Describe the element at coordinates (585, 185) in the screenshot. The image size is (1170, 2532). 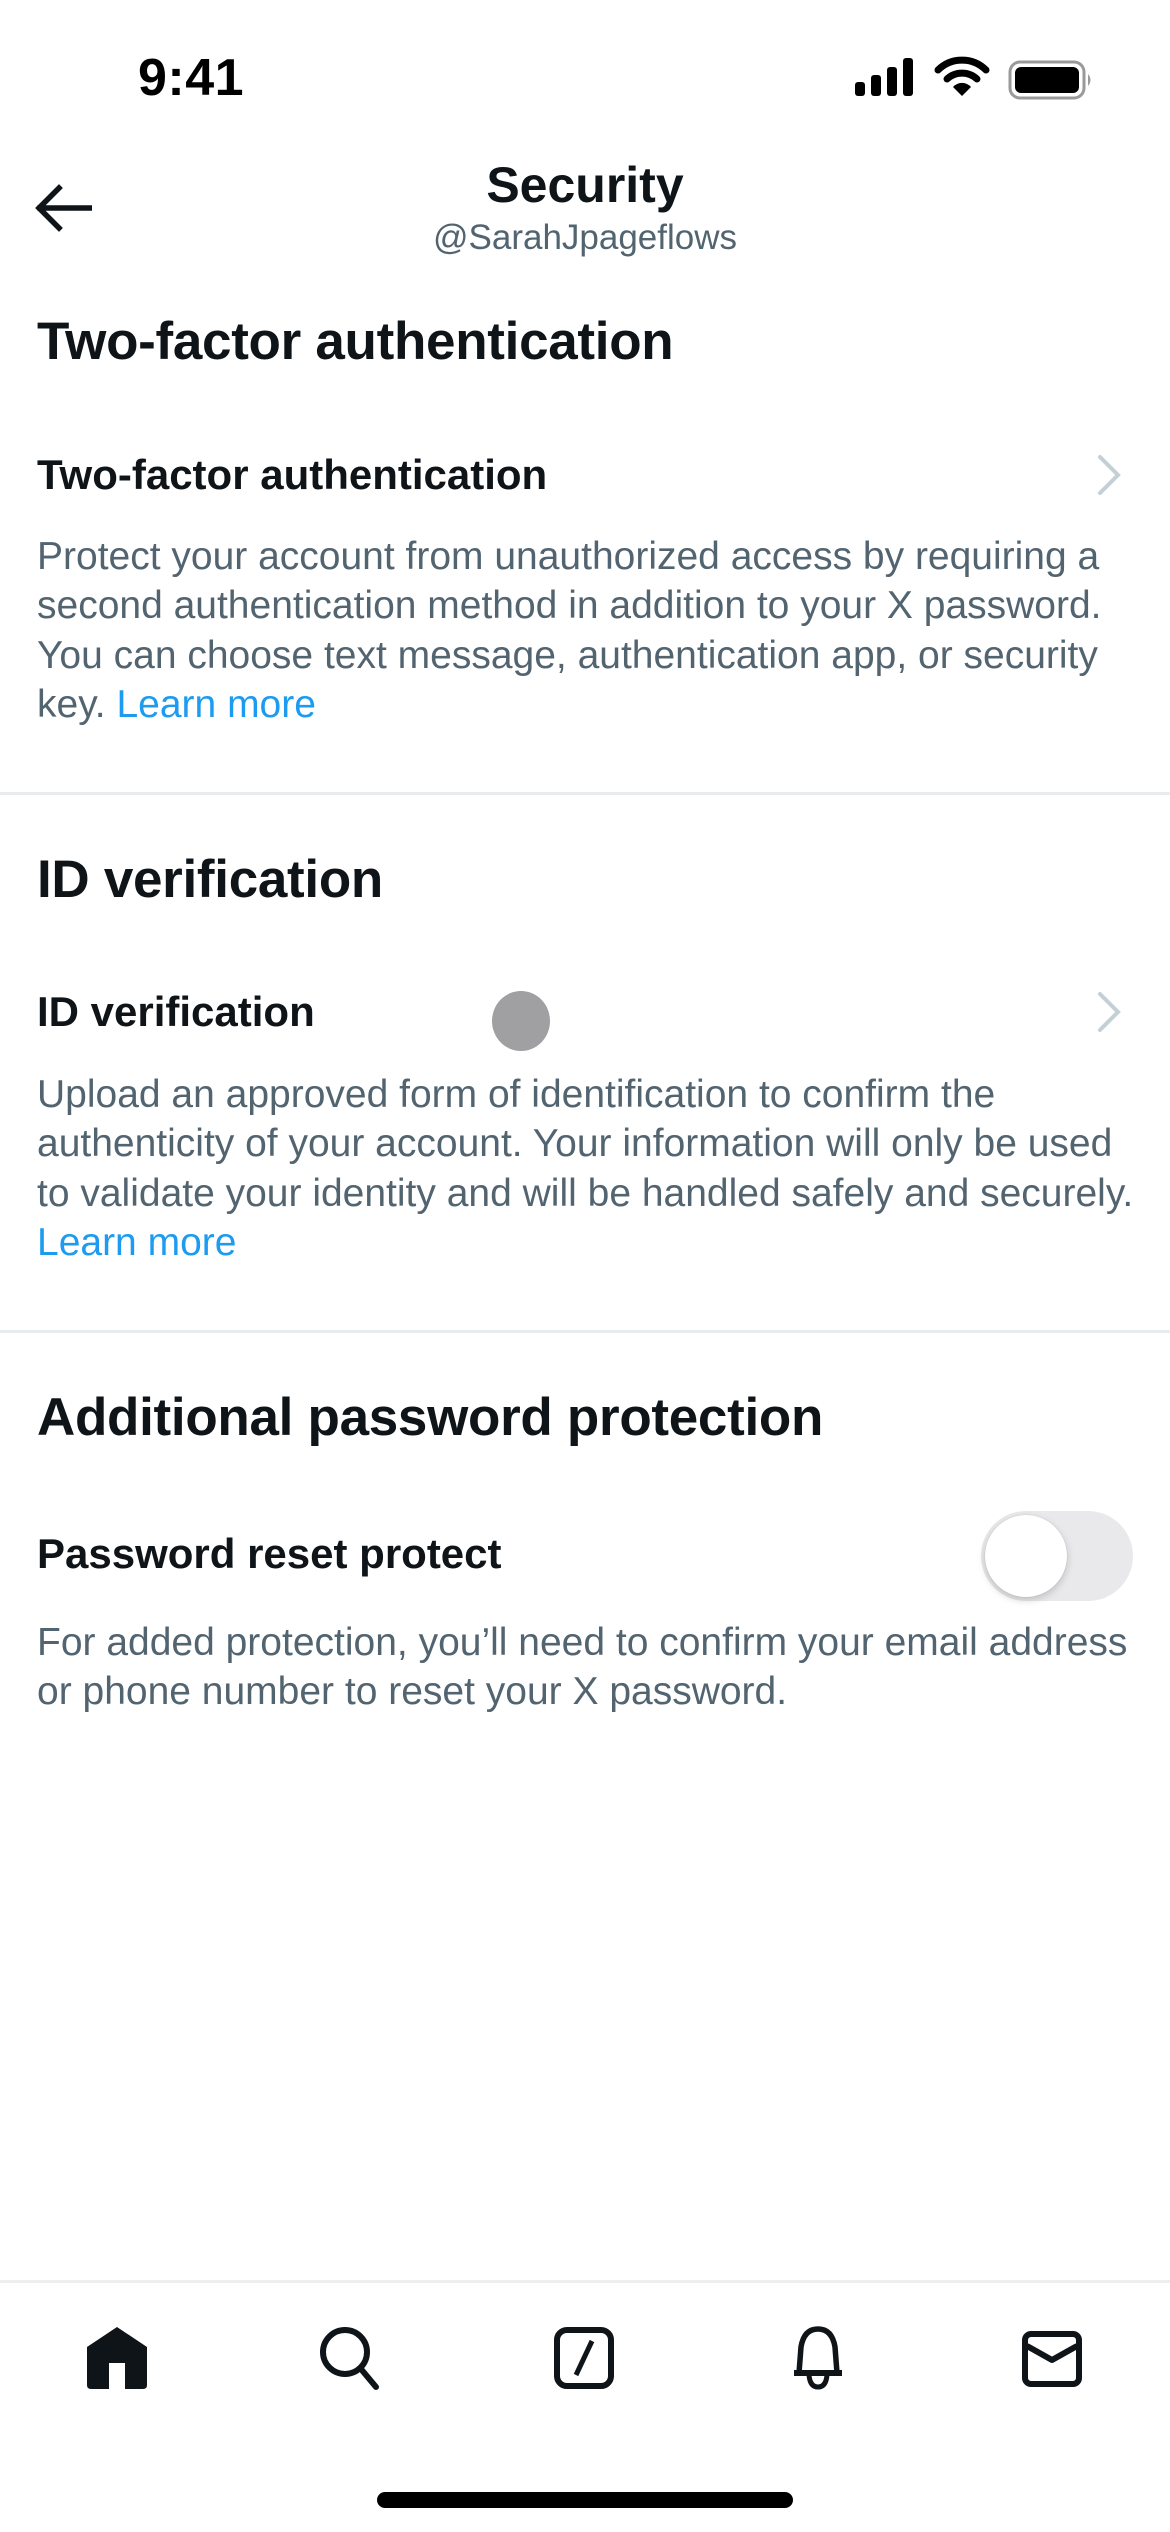
I see `page-title: Security` at that location.